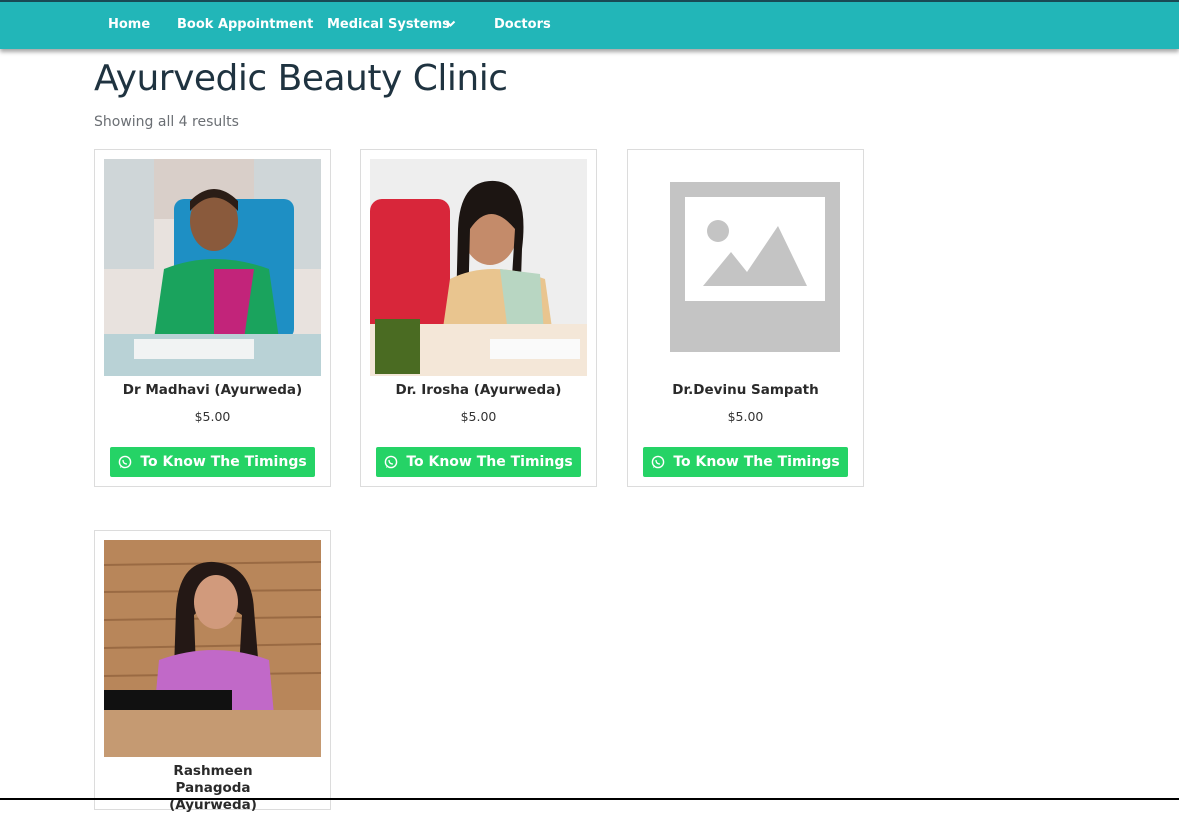  What do you see at coordinates (745, 267) in the screenshot?
I see `placeholder-image` at bounding box center [745, 267].